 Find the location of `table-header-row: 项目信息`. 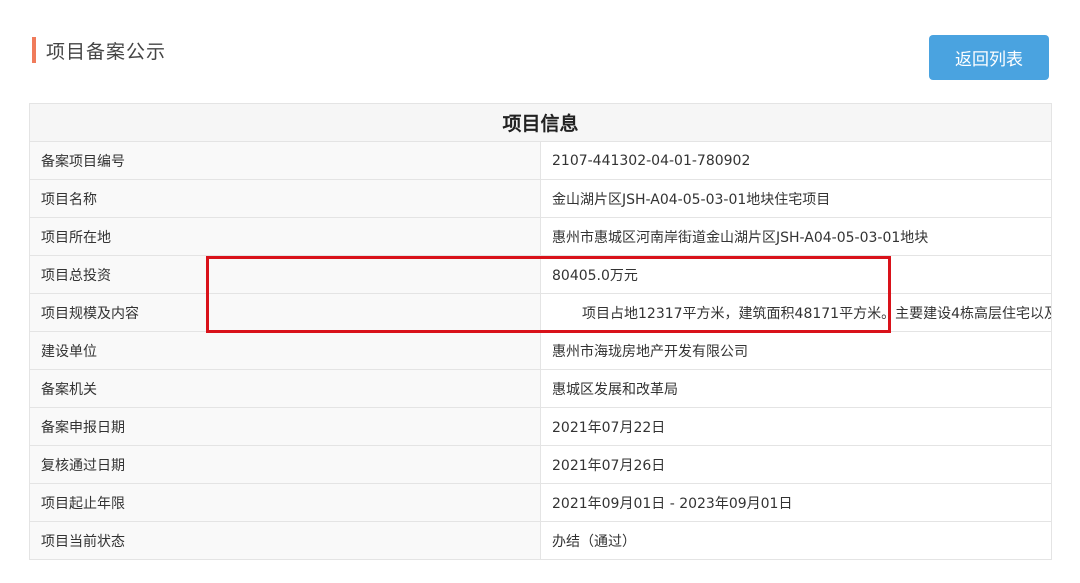

table-header-row: 项目信息 is located at coordinates (540, 122).